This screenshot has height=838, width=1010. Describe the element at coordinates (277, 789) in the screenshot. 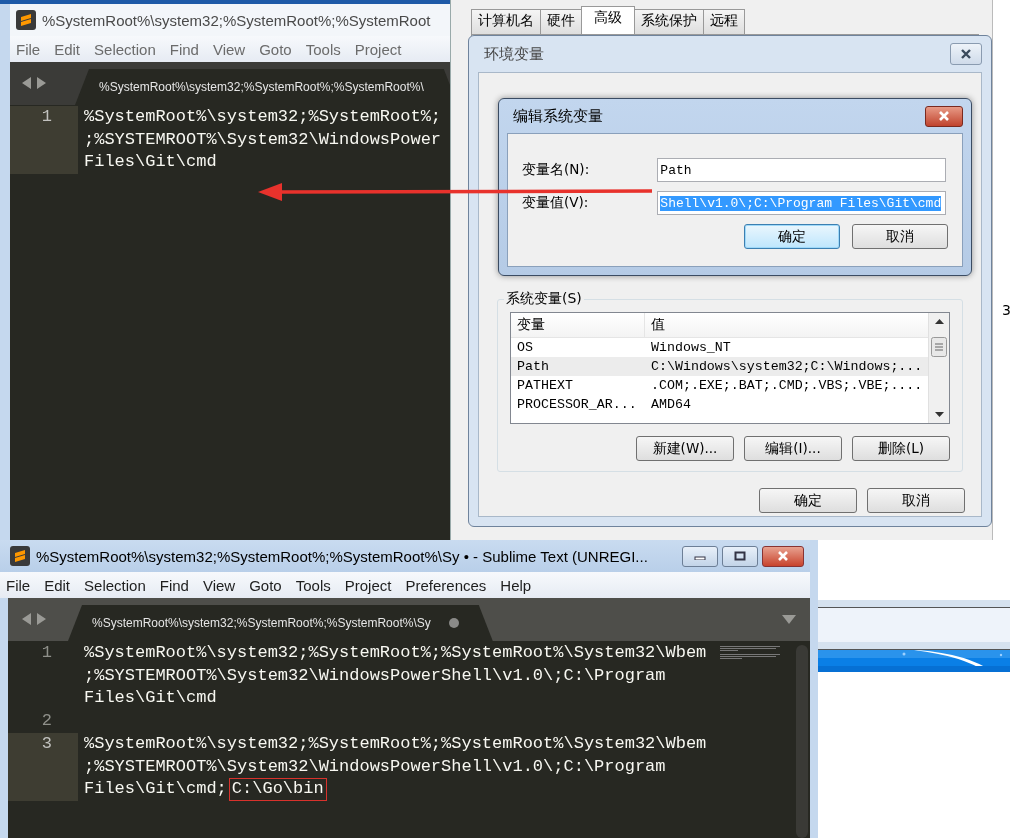

I see `highlighted-text: C:\Go\bin` at that location.